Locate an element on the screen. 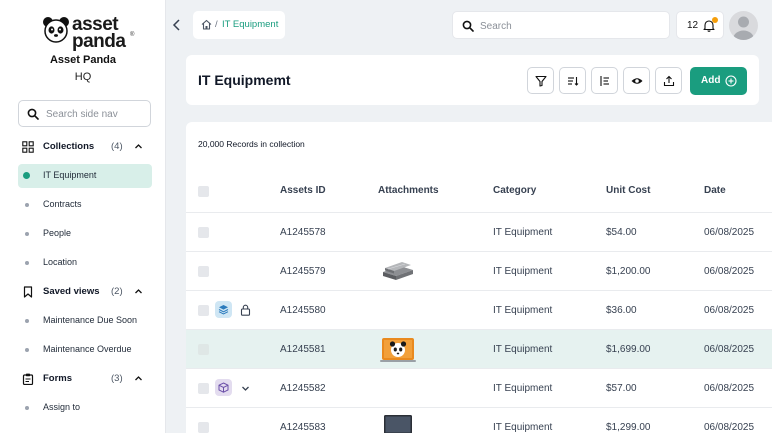 This screenshot has width=772, height=433. router-image is located at coordinates (398, 271).